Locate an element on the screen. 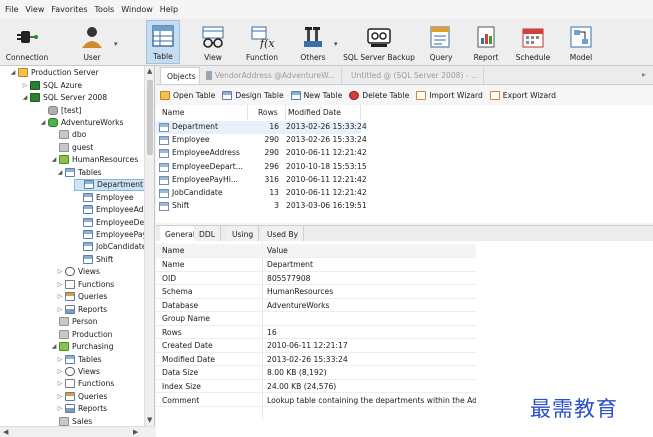 This screenshot has height=437, width=653. toolbar-query-button: Query is located at coordinates (441, 42).